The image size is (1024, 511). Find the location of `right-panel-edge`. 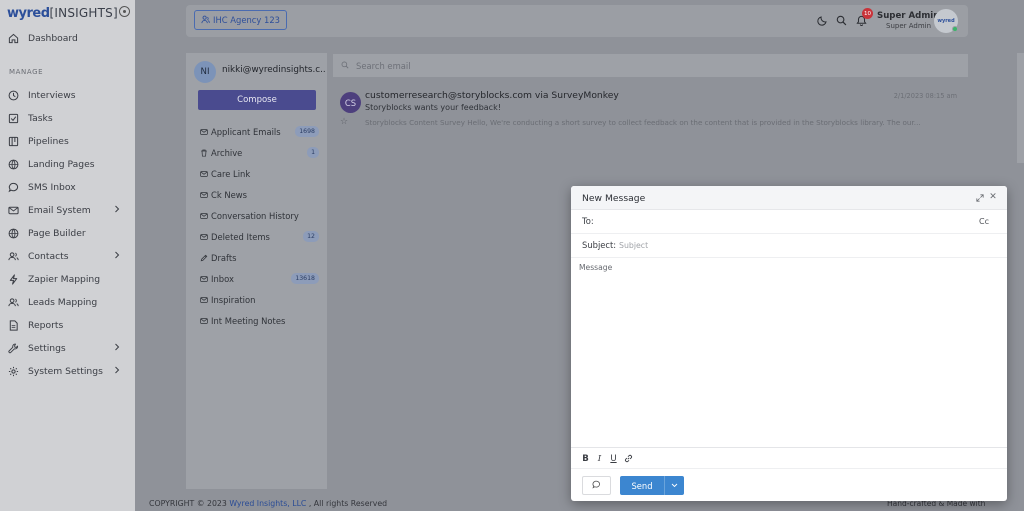

right-panel-edge is located at coordinates (1020, 108).